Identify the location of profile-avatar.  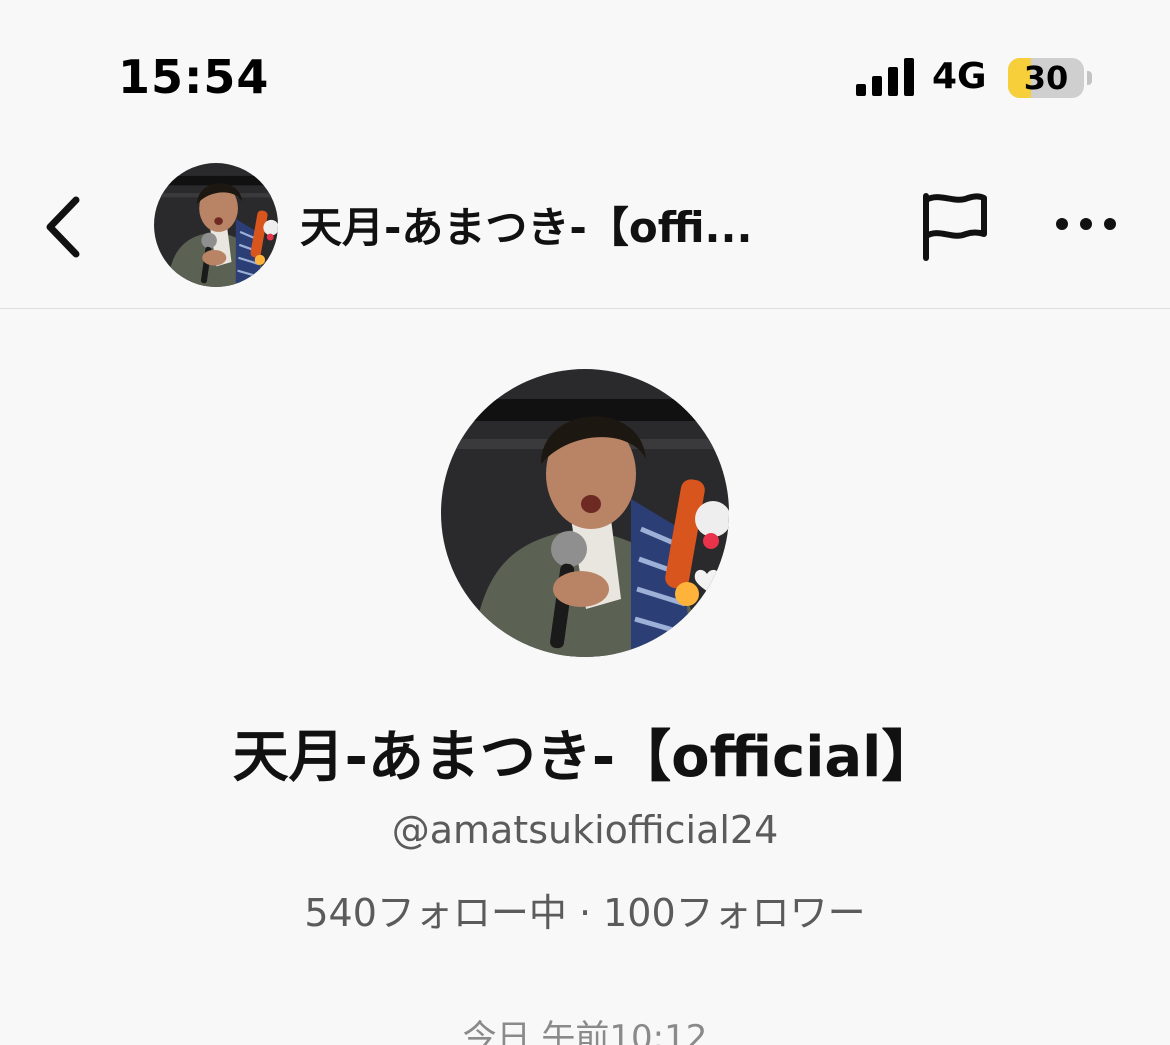
(585, 513).